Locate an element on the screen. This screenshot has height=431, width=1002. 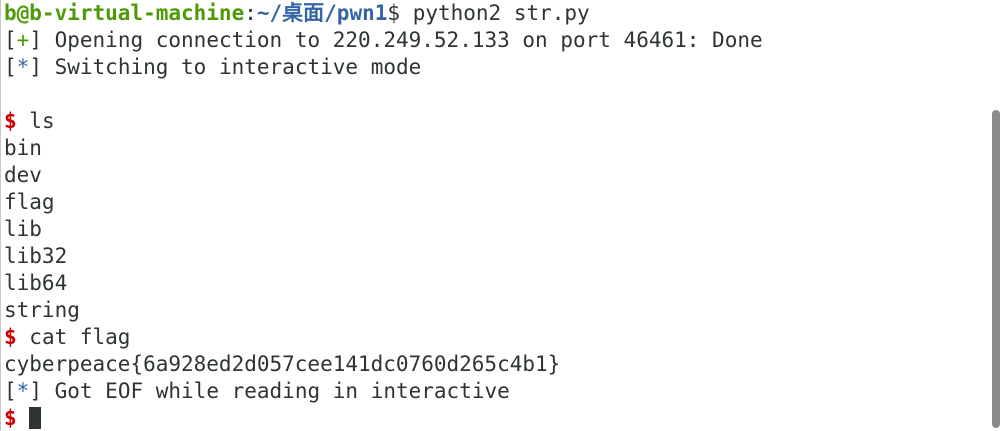
vertical-scrollbar is located at coordinates (996, 215).